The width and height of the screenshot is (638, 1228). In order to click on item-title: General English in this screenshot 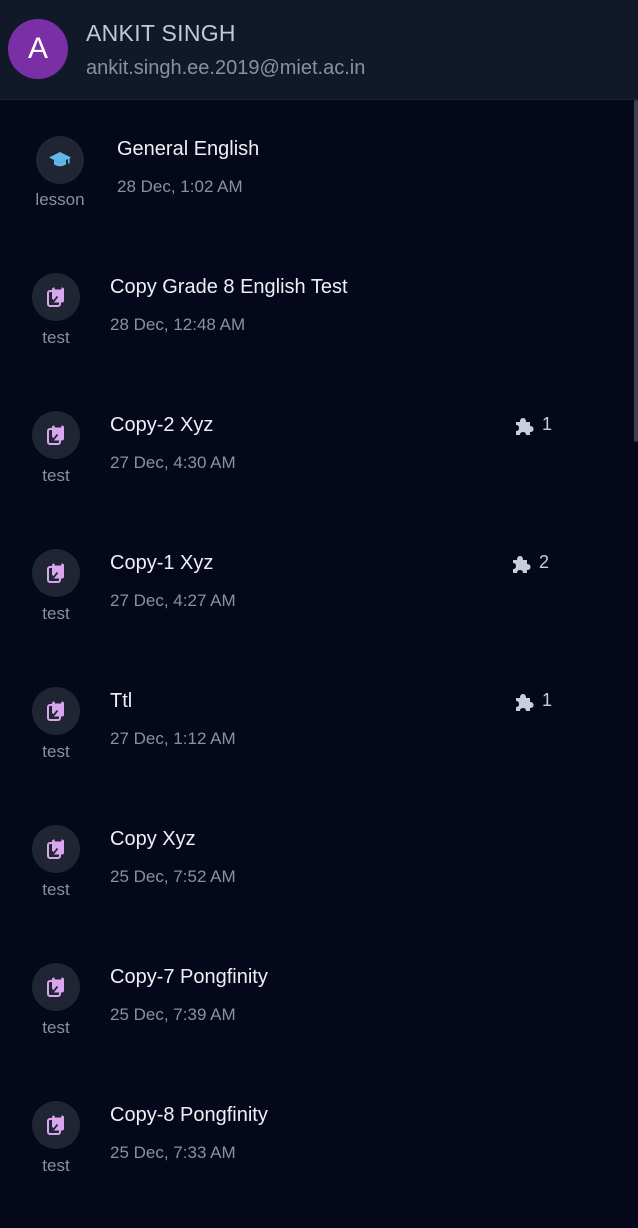, I will do `click(188, 149)`.